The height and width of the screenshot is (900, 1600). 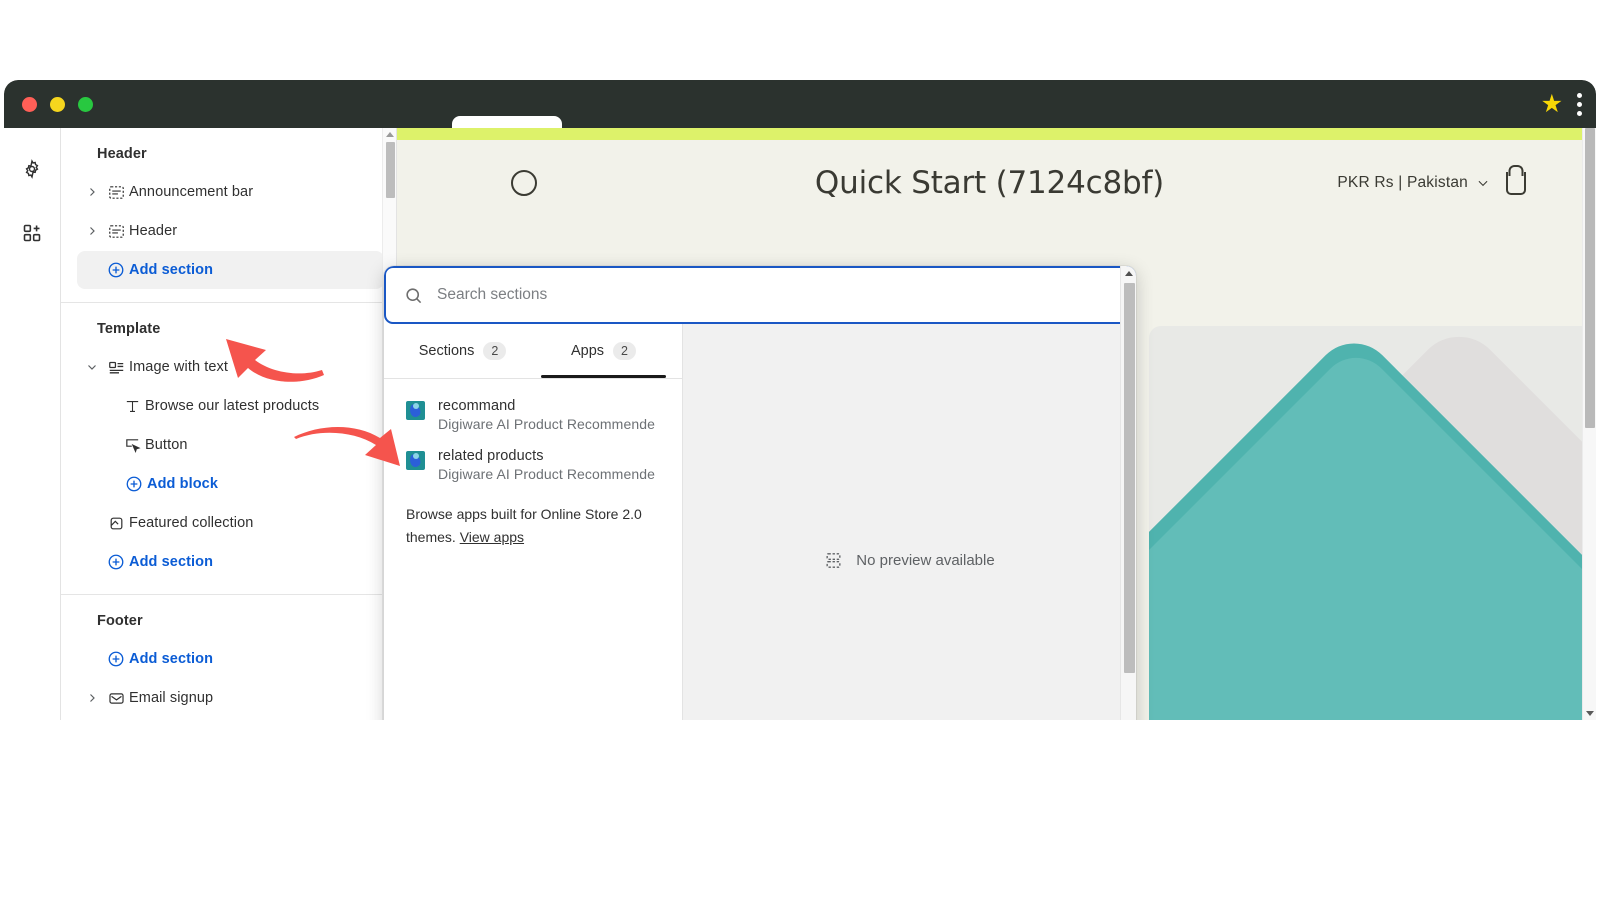 What do you see at coordinates (1579, 104) in the screenshot?
I see `kebab-menu-icon` at bounding box center [1579, 104].